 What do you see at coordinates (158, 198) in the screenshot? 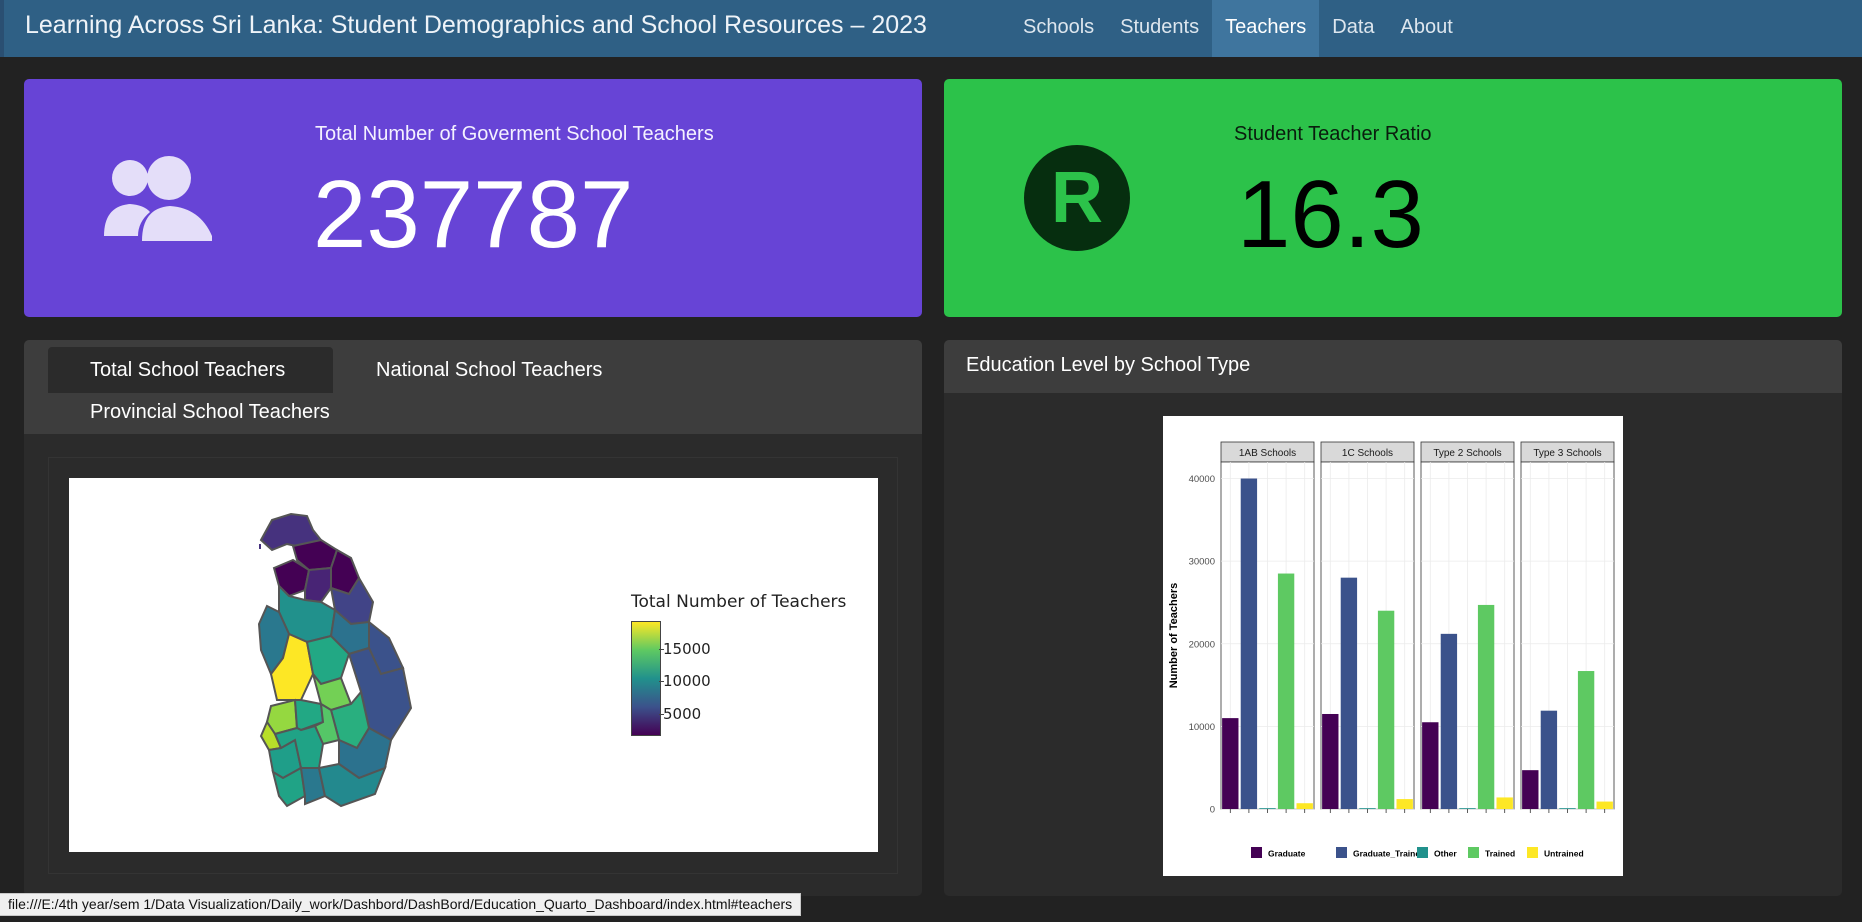
I see `people-icon` at bounding box center [158, 198].